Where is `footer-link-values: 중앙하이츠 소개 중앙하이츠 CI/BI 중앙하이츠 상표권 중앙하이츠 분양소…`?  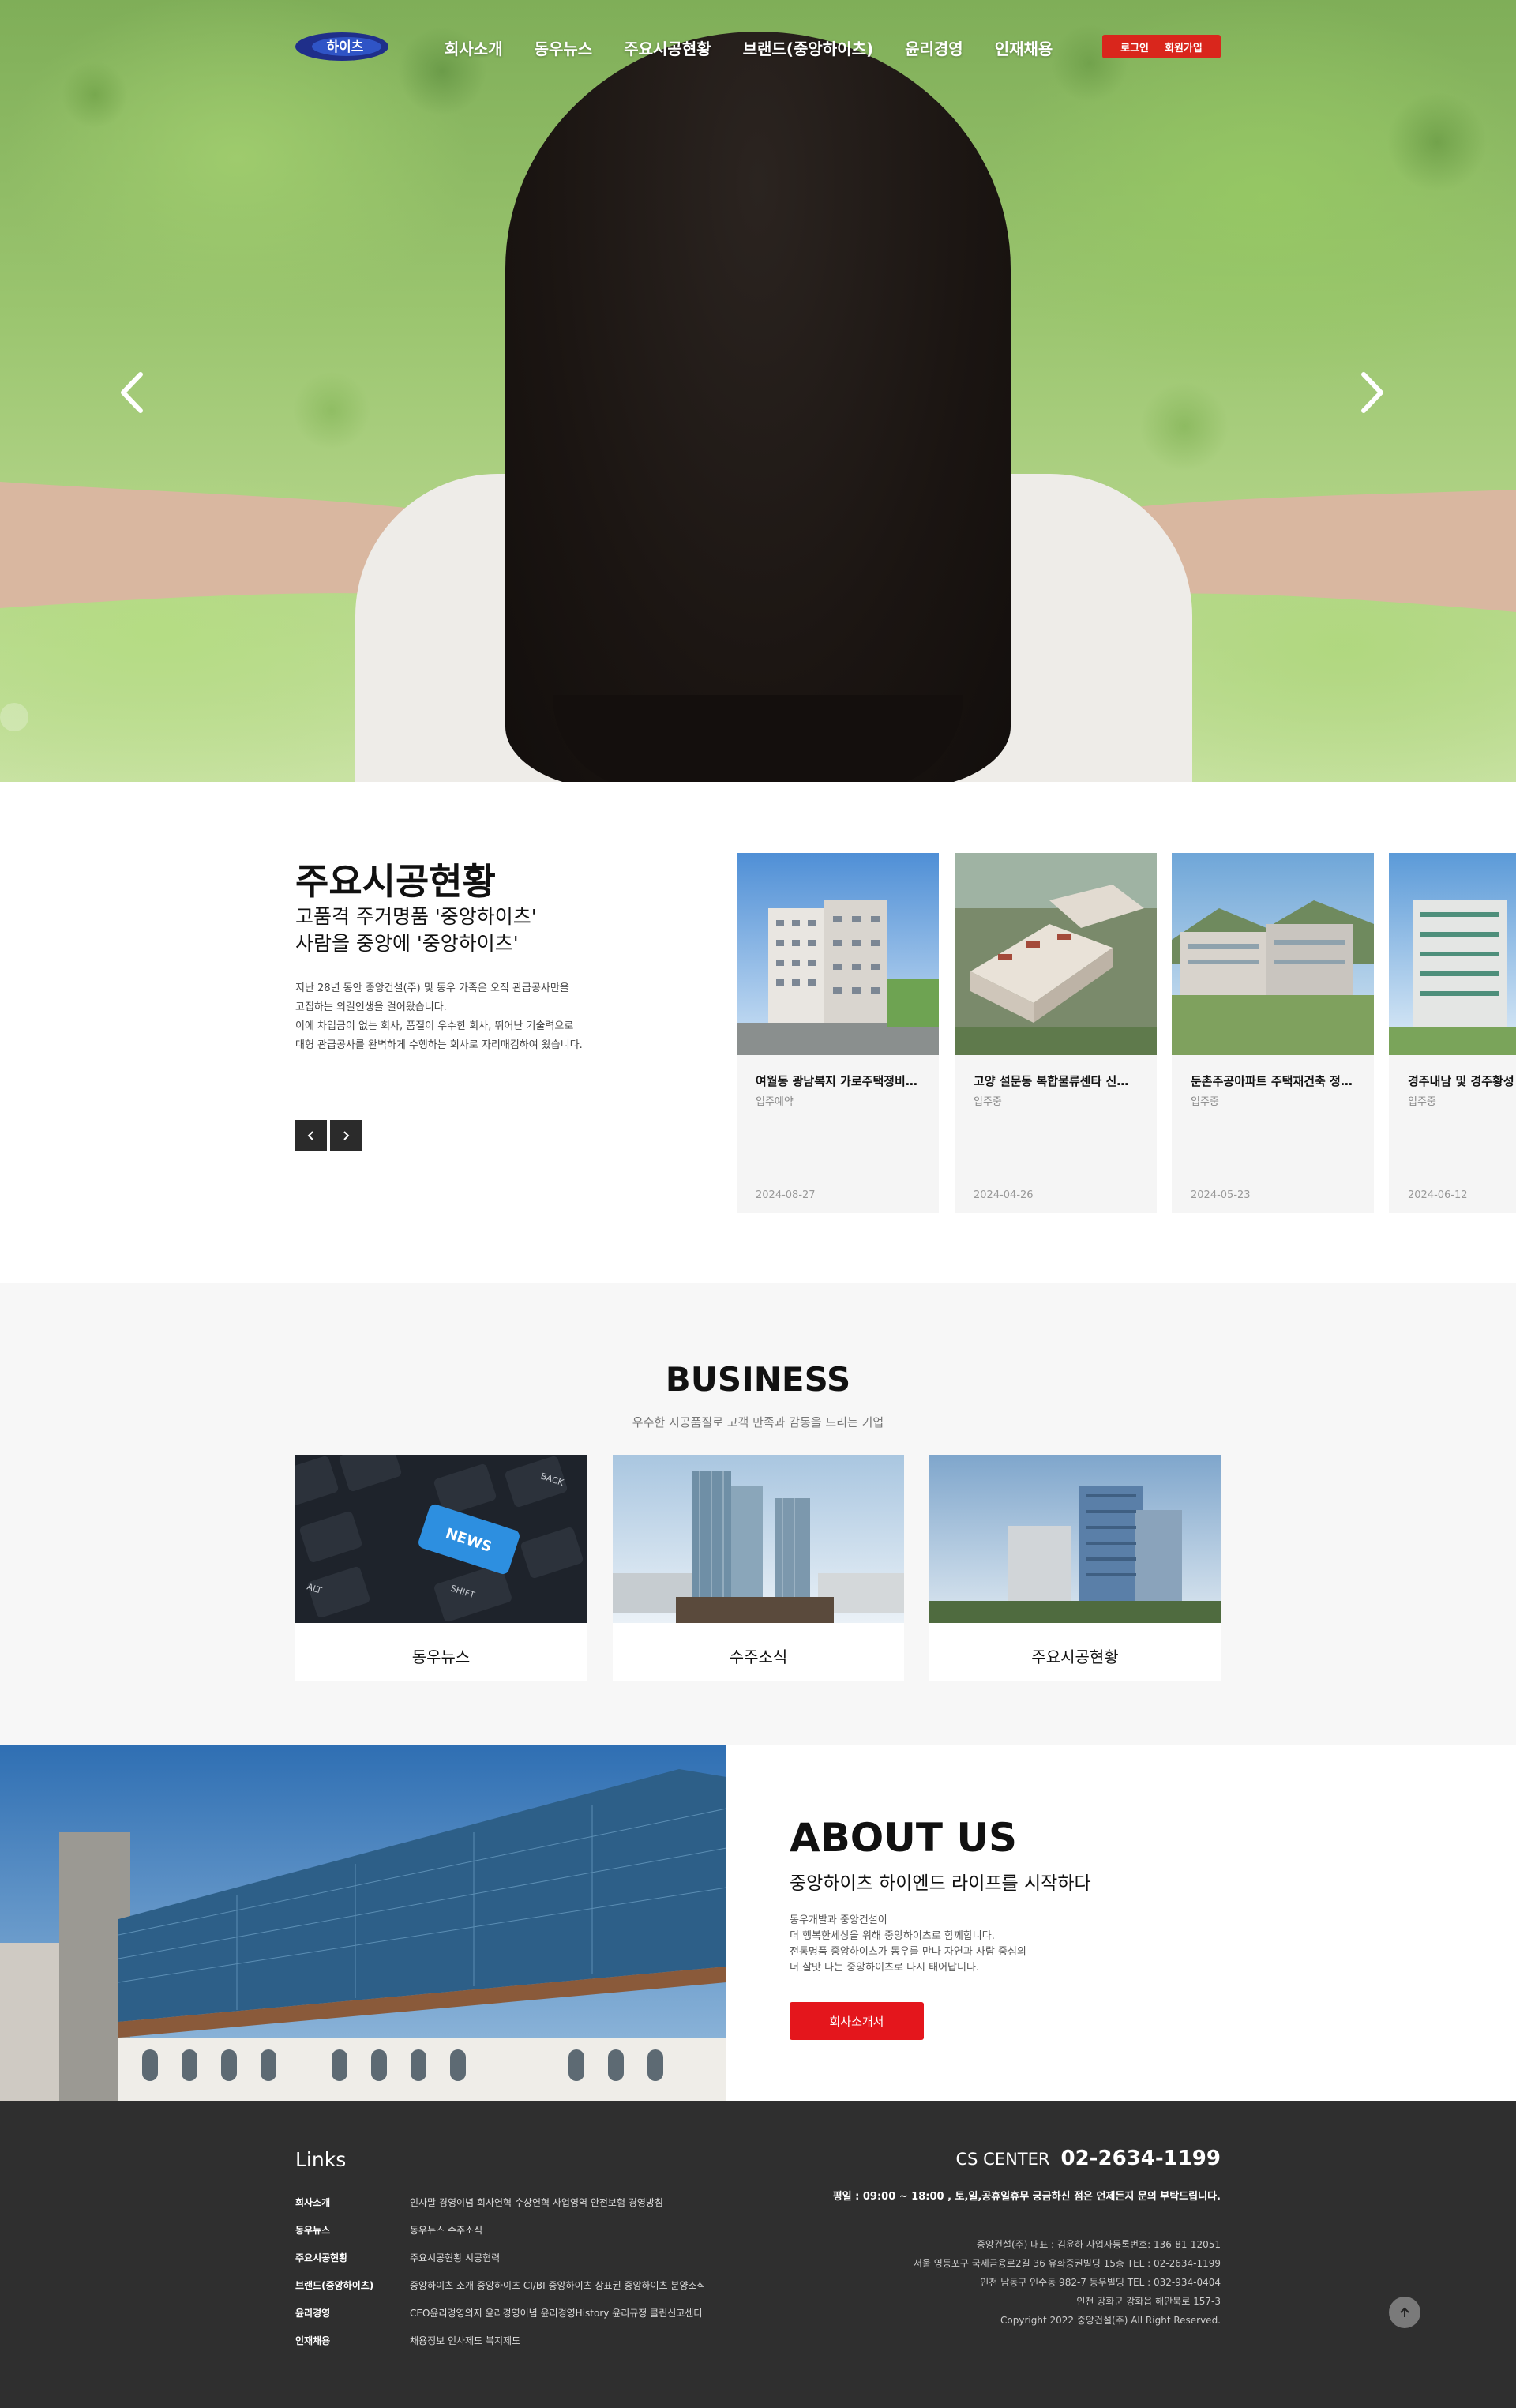 footer-link-values: 중앙하이츠 소개 중앙하이츠 CI/BI 중앙하이츠 상표권 중앙하이츠 분양소… is located at coordinates (558, 2285).